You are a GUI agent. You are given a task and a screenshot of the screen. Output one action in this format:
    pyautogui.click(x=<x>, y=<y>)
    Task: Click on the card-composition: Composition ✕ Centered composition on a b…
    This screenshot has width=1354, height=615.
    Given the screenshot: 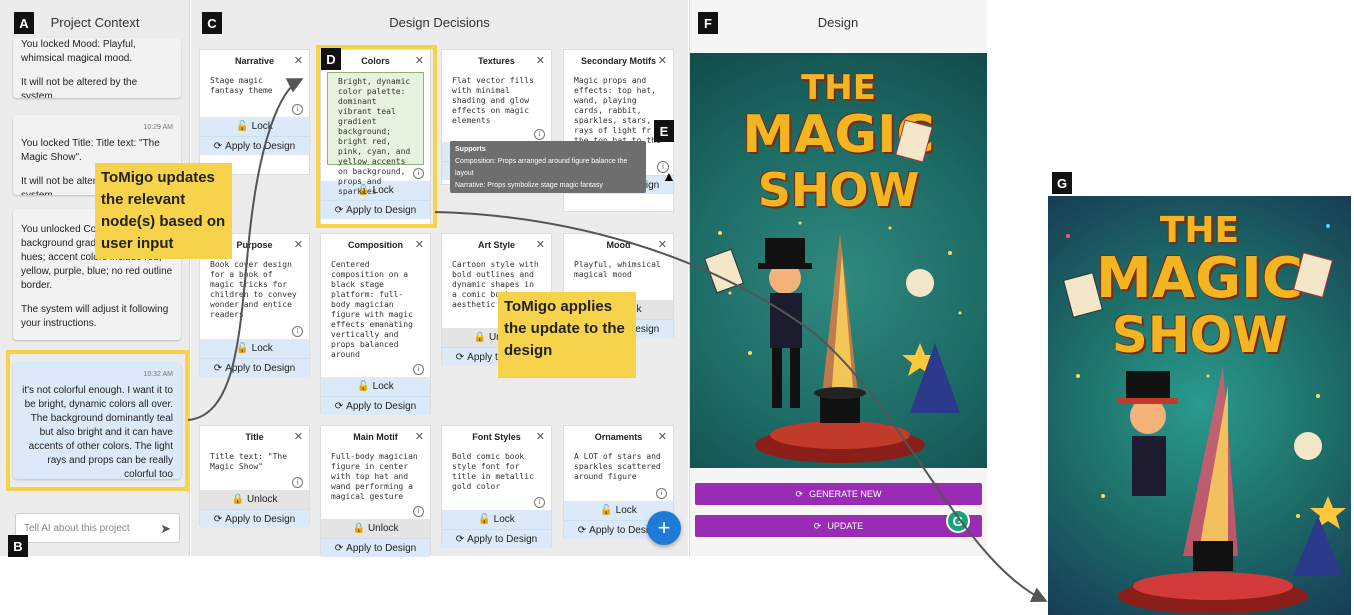 What is the action you would take?
    pyautogui.click(x=375, y=324)
    